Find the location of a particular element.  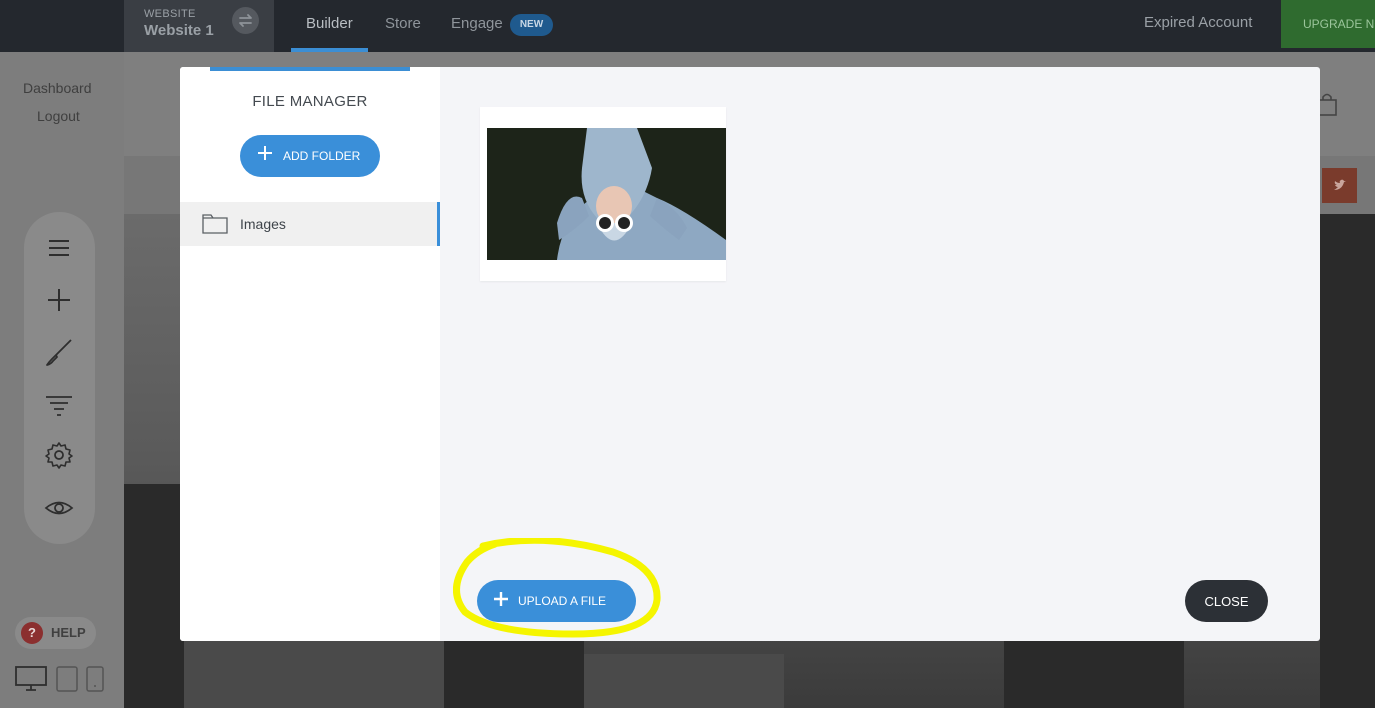

new-badge: NEW is located at coordinates (531, 25).